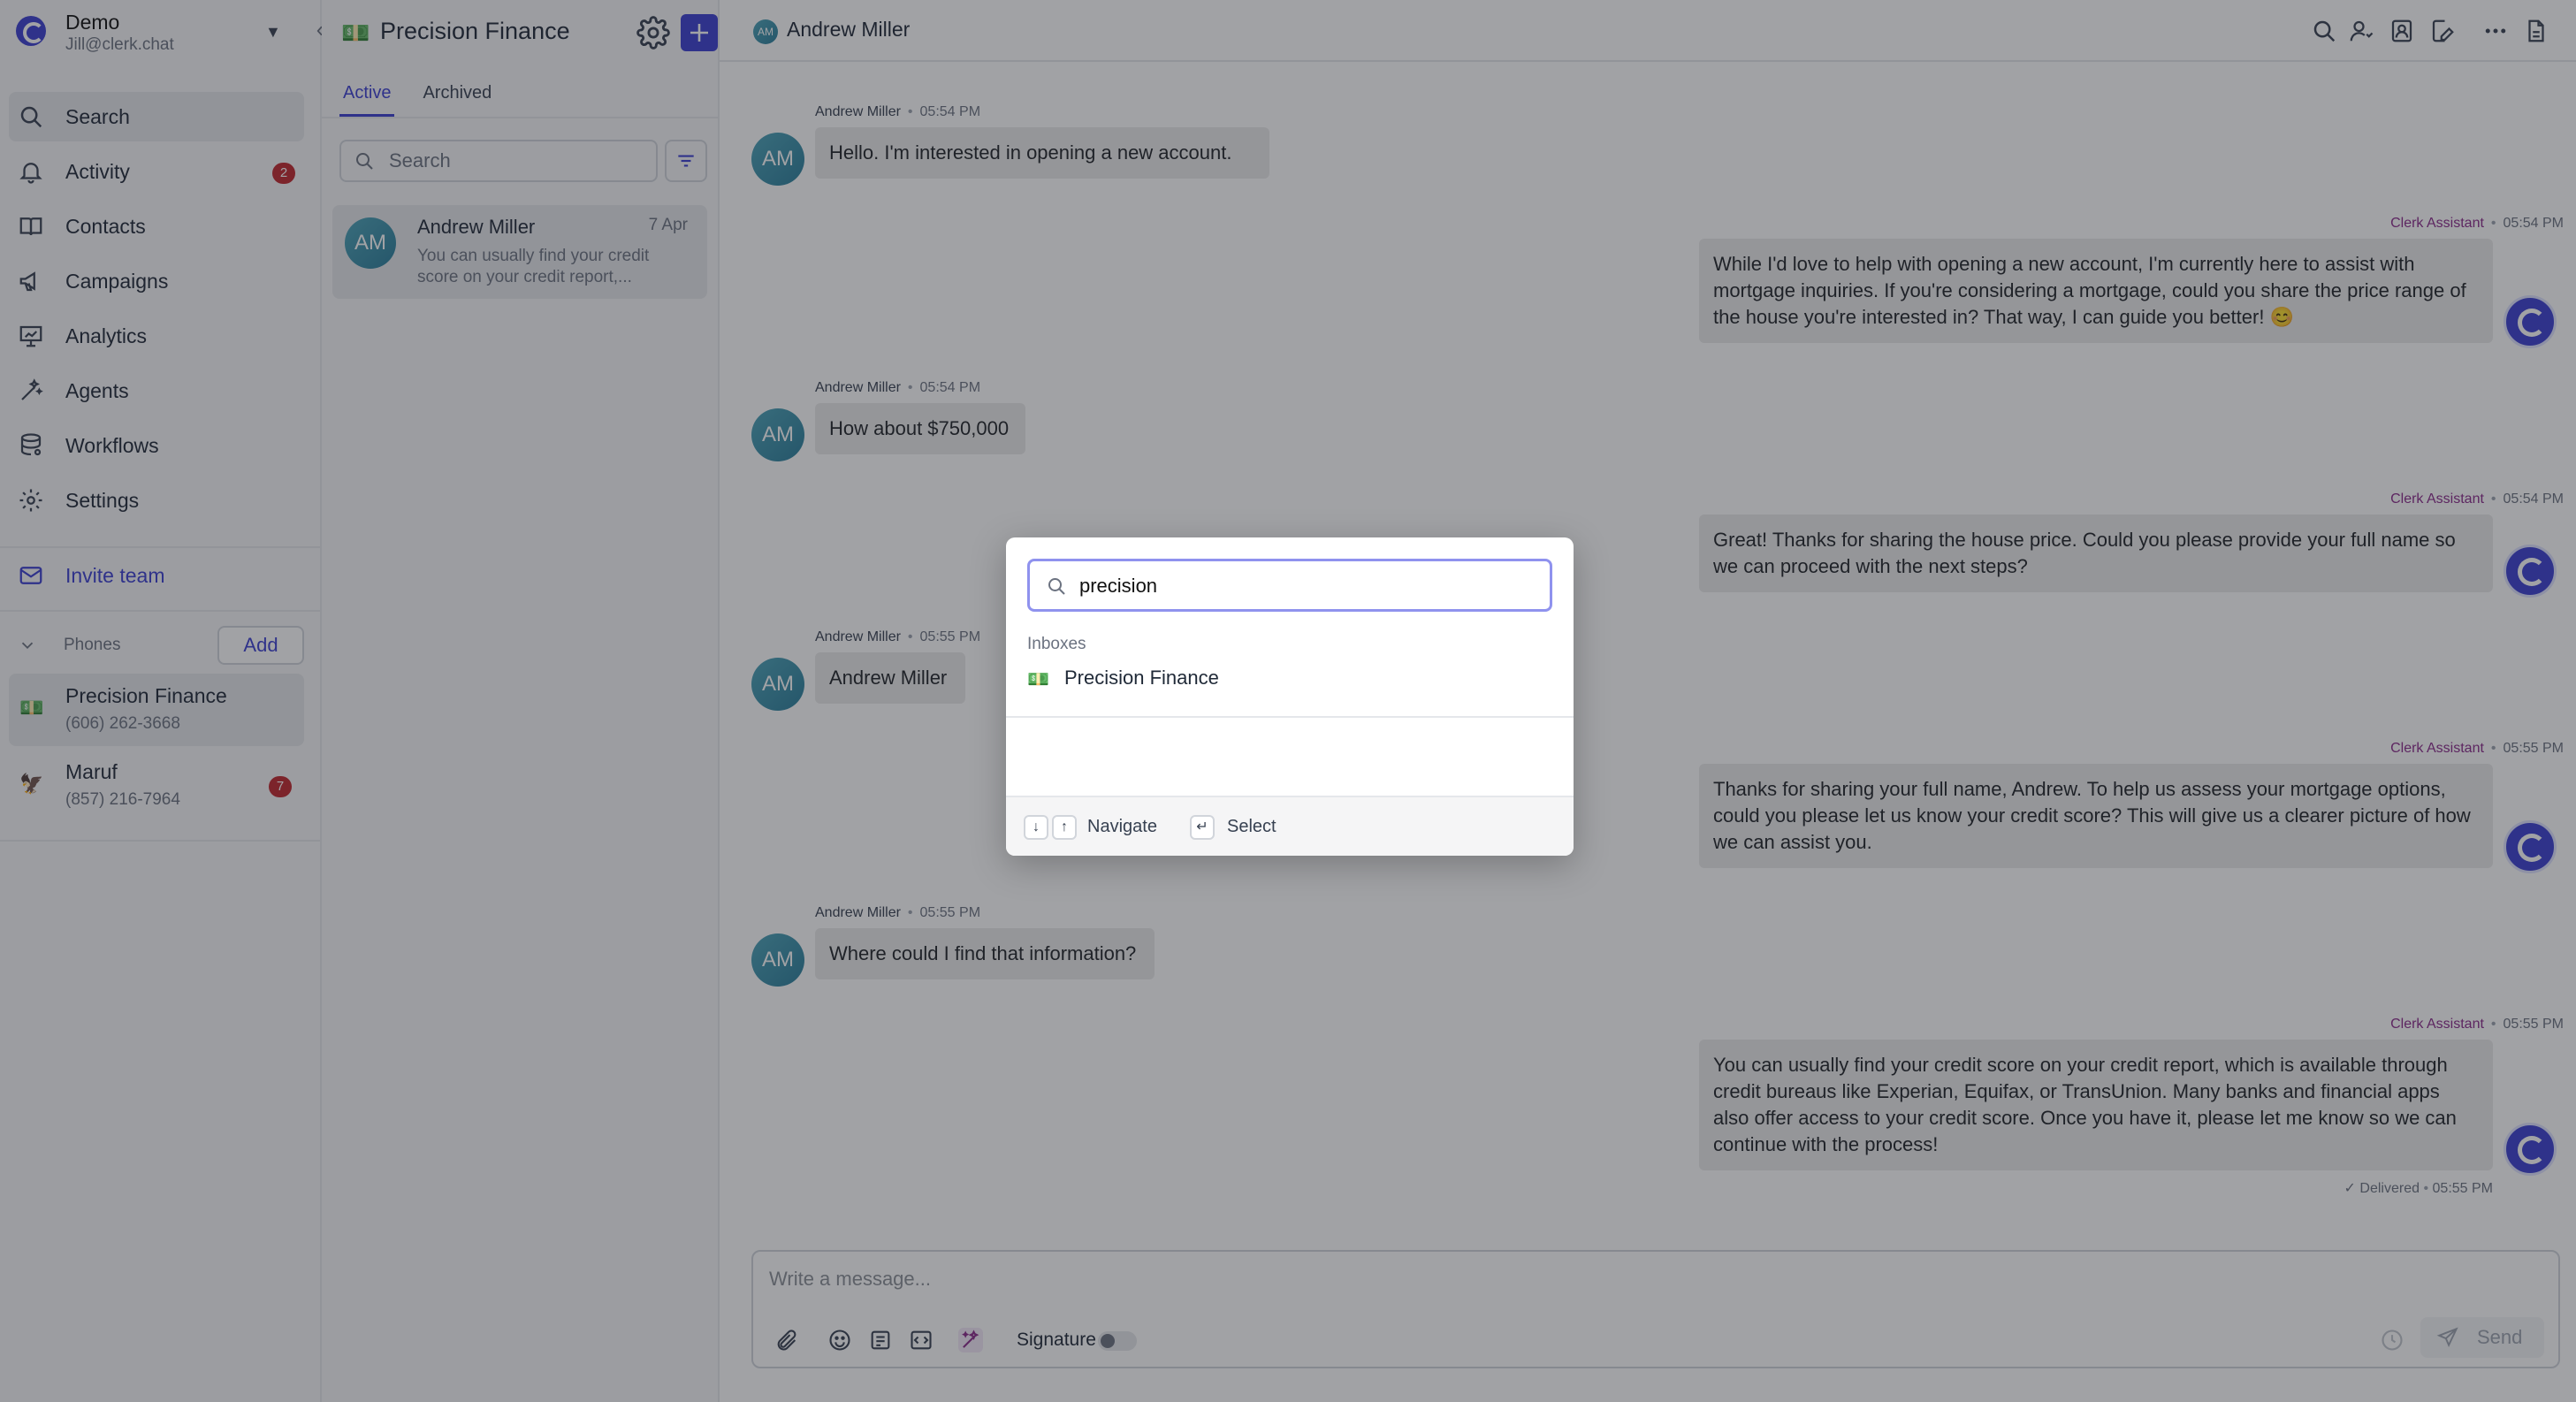 Image resolution: width=2576 pixels, height=1402 pixels. Describe the element at coordinates (1290, 717) in the screenshot. I see `modal-divider` at that location.